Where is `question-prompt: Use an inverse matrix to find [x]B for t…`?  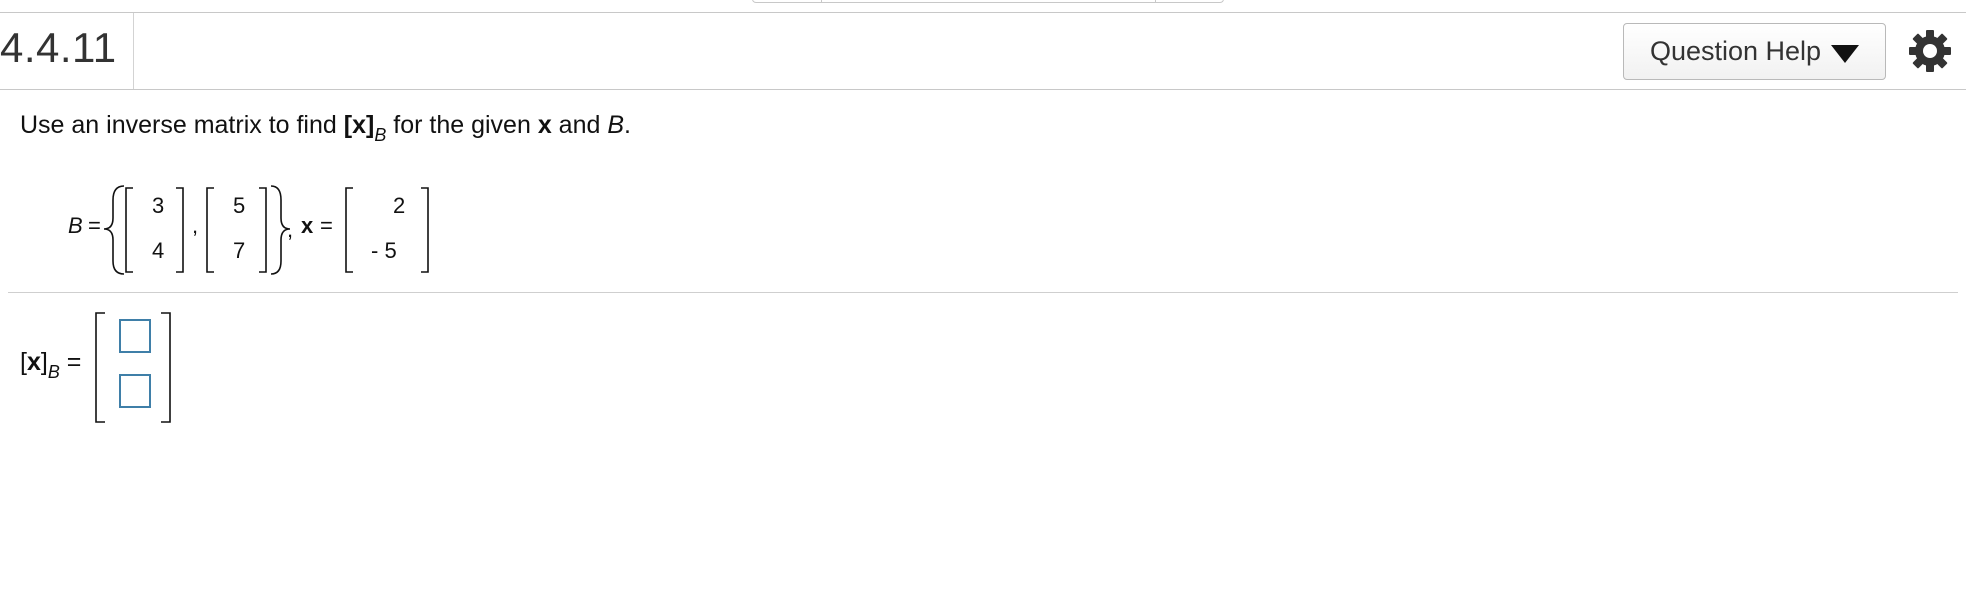
question-prompt: Use an inverse matrix to find [x]B for t… is located at coordinates (325, 128).